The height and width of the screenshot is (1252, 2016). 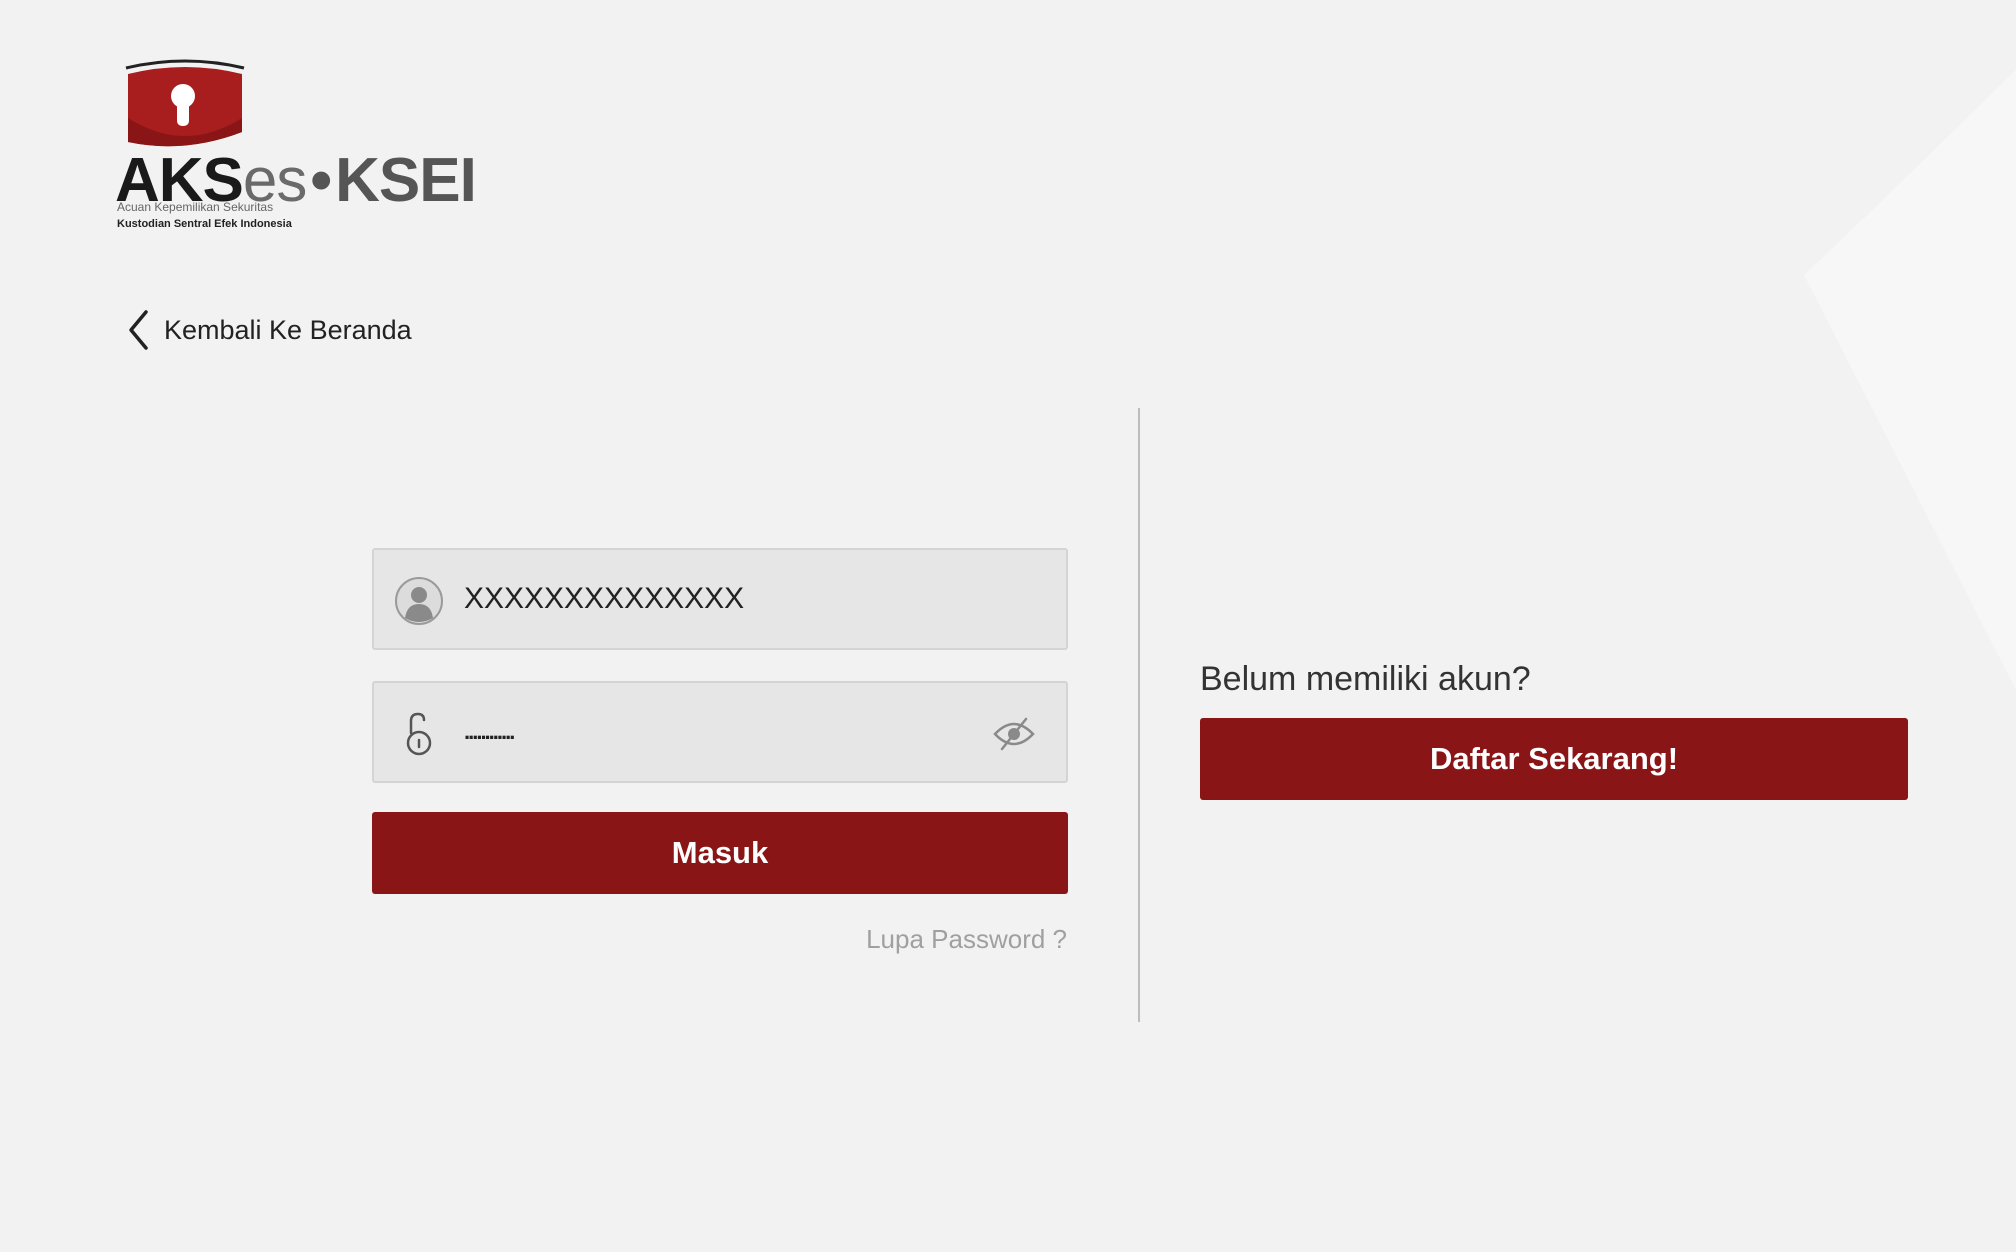 What do you see at coordinates (1139, 715) in the screenshot?
I see `vertical-divider` at bounding box center [1139, 715].